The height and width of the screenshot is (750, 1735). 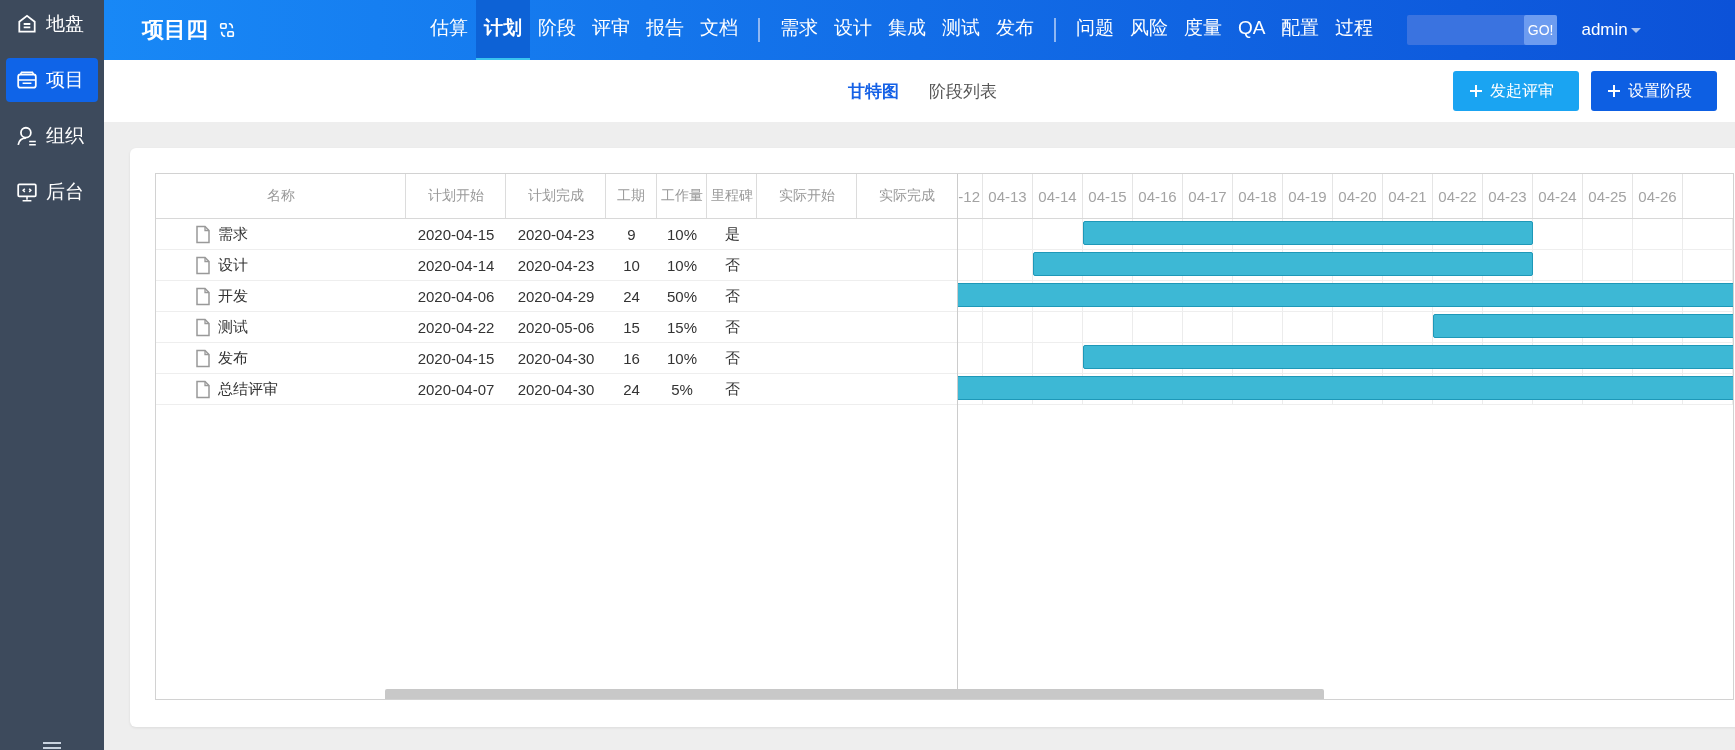 What do you see at coordinates (682, 296) in the screenshot?
I see `table-cell: 50%` at bounding box center [682, 296].